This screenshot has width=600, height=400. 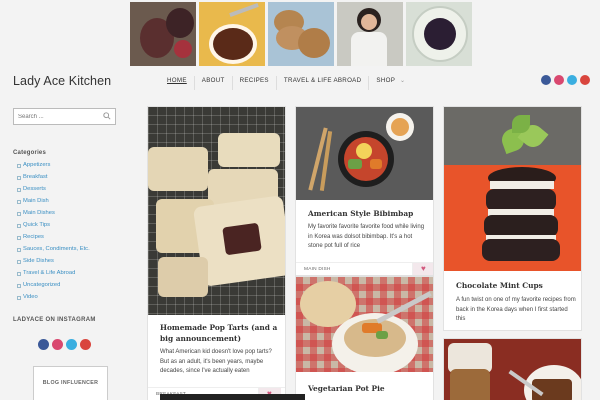 What do you see at coordinates (68, 201) in the screenshot?
I see `category-link-main-dish: Main Dish` at bounding box center [68, 201].